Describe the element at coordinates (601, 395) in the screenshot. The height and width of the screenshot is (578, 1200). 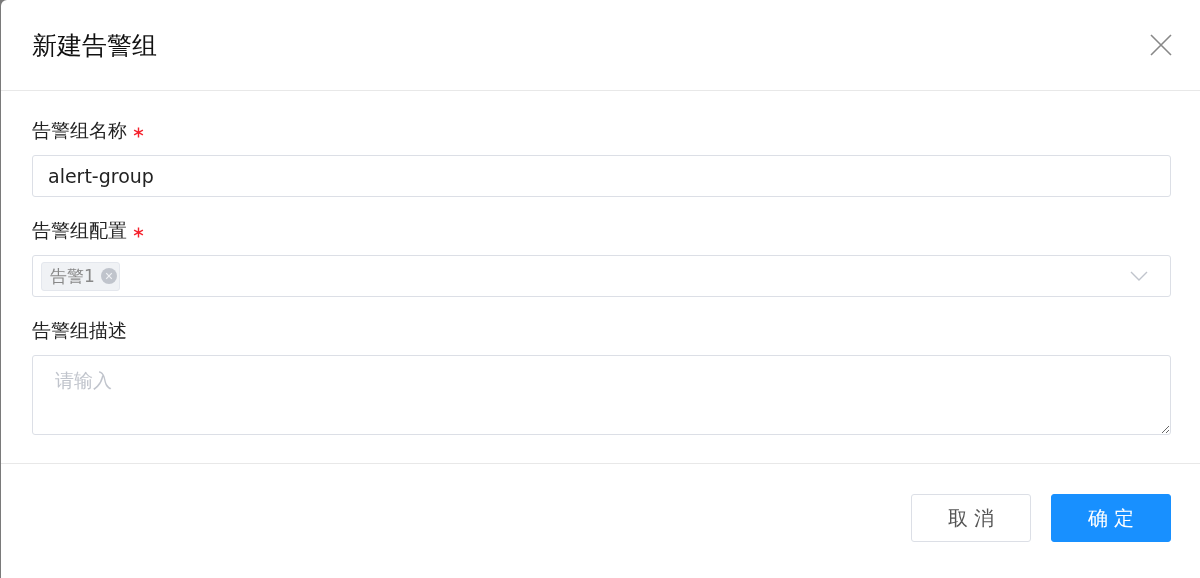
I see `textarea-field: 请输入` at that location.